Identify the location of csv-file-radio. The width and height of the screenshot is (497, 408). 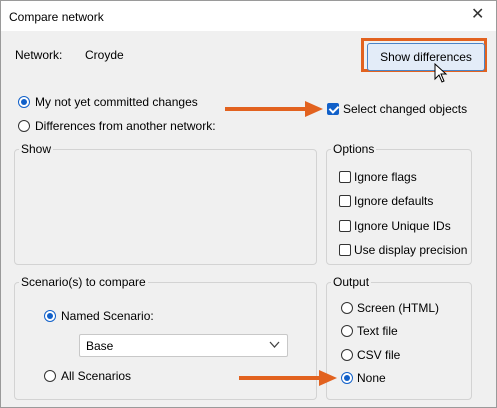
(347, 355).